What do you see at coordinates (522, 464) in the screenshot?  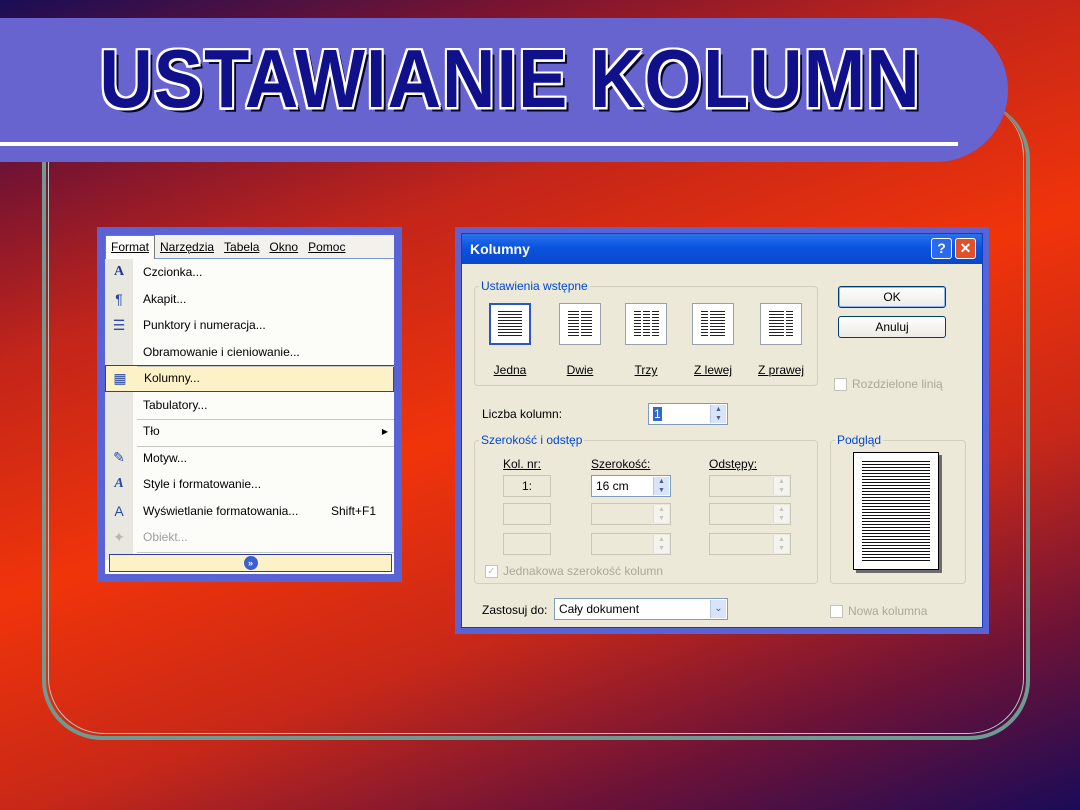 I see `col-number-header: Kol. nr:` at bounding box center [522, 464].